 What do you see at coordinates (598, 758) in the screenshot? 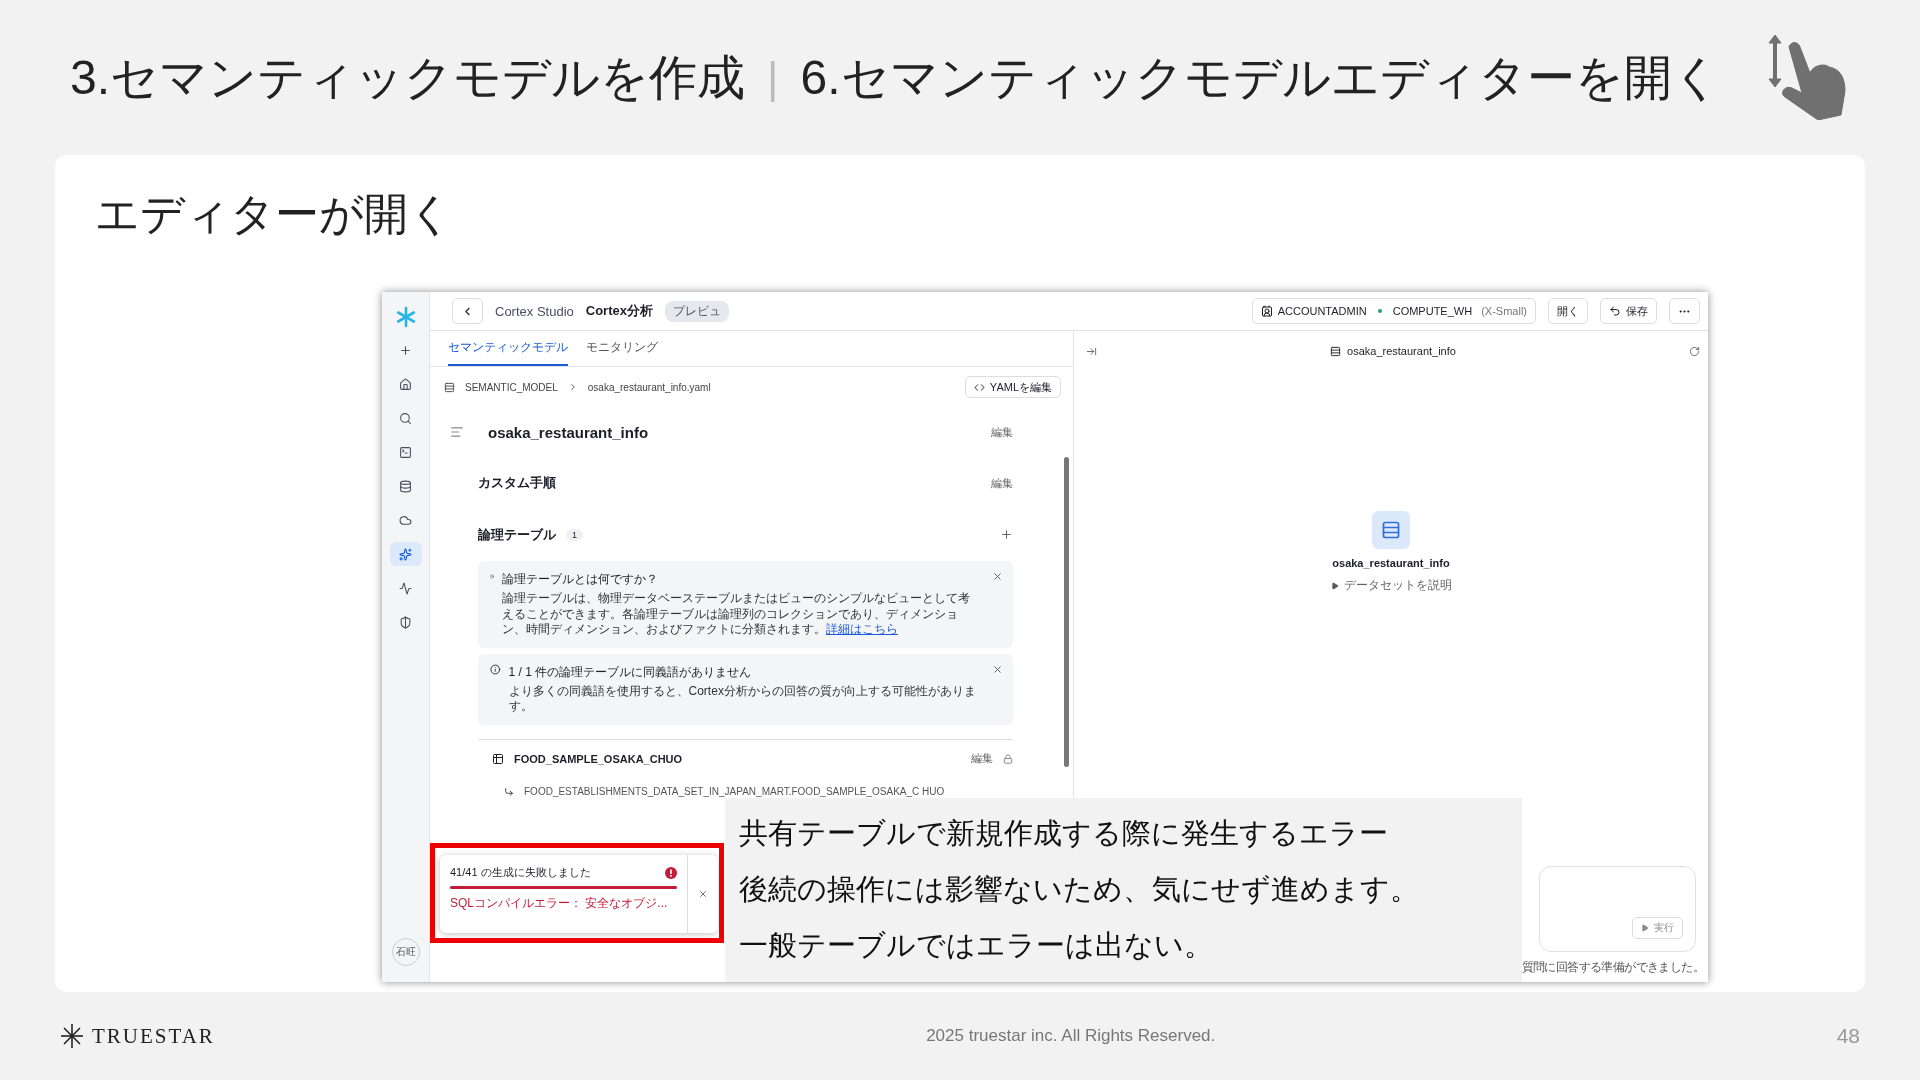
I see `table-name: FOOD_SAMPLE_OSAKA_CHUO` at bounding box center [598, 758].